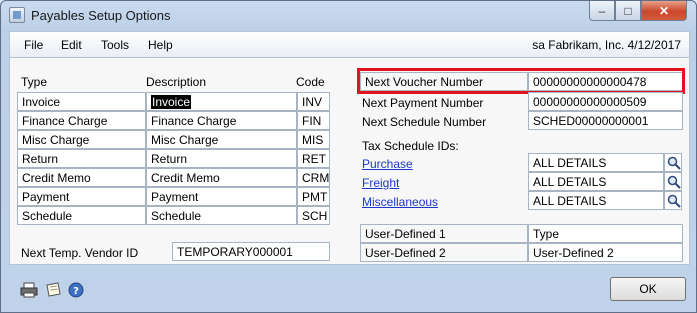 The height and width of the screenshot is (313, 697). I want to click on tax-schedule-heading: Tax Schedule IDs:, so click(410, 146).